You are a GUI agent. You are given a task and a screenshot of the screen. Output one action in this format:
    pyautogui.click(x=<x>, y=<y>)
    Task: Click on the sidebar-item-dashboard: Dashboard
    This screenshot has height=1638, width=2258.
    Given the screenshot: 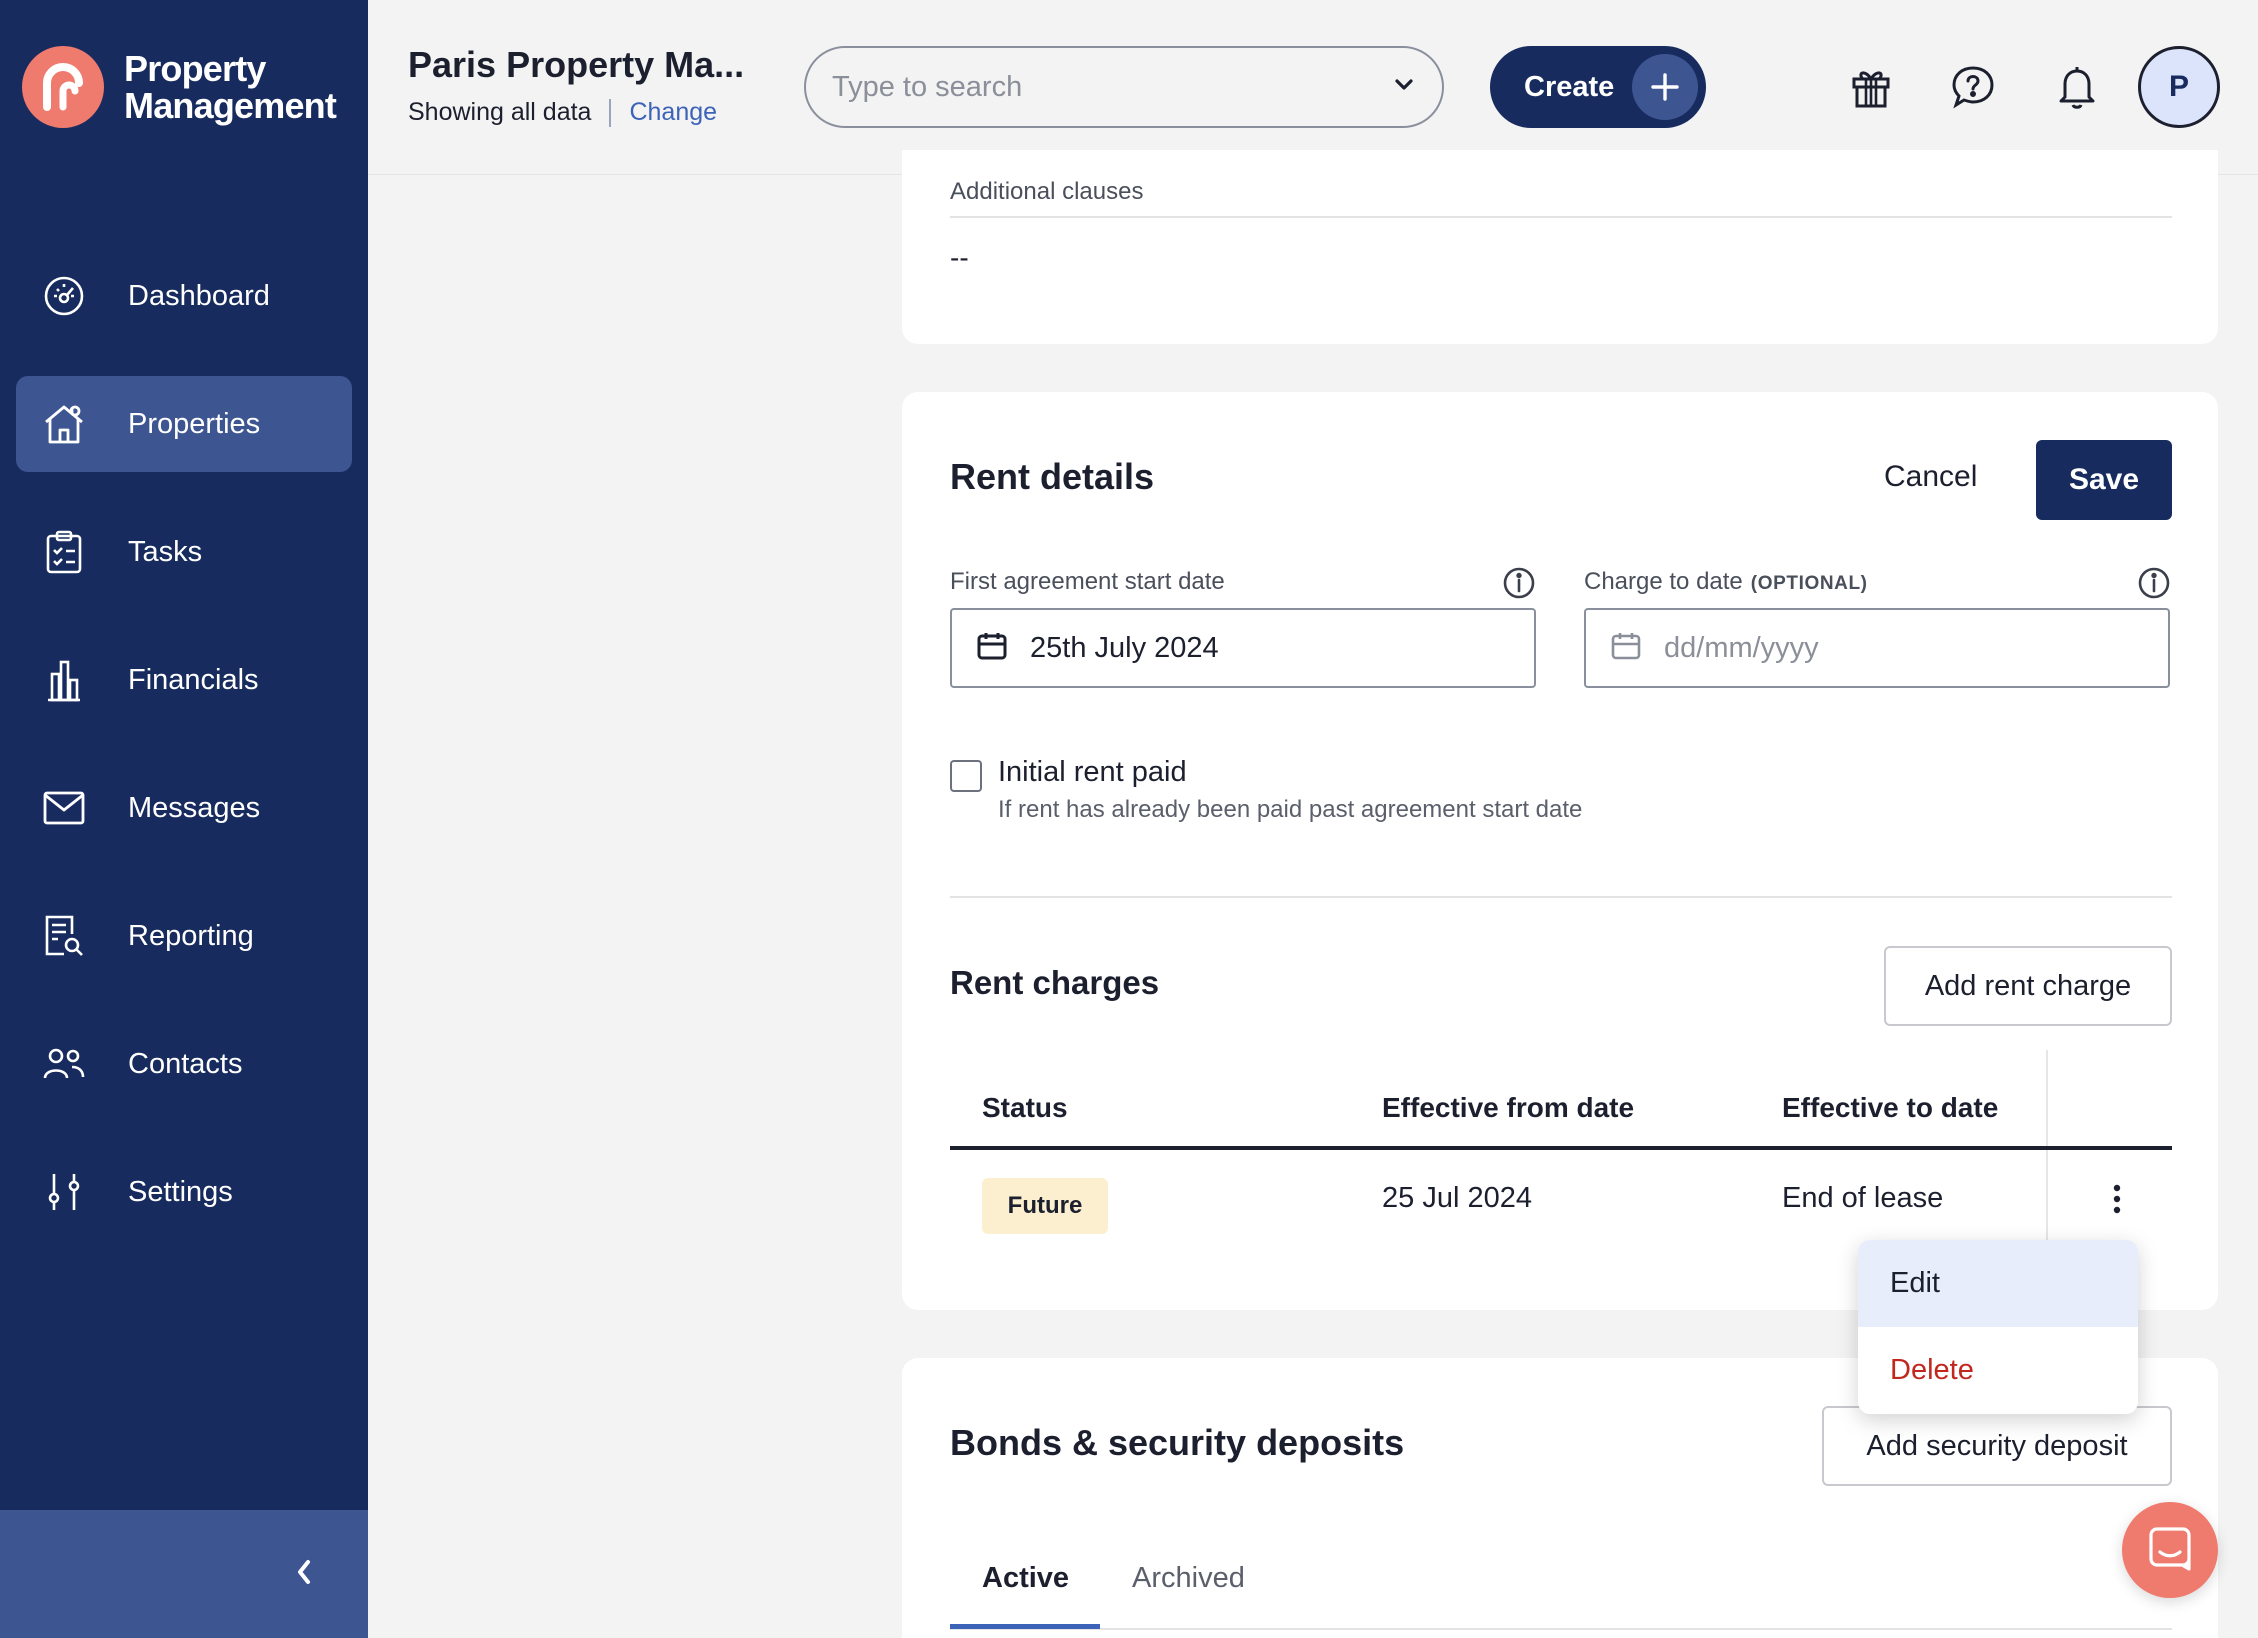 What is the action you would take?
    pyautogui.click(x=184, y=296)
    